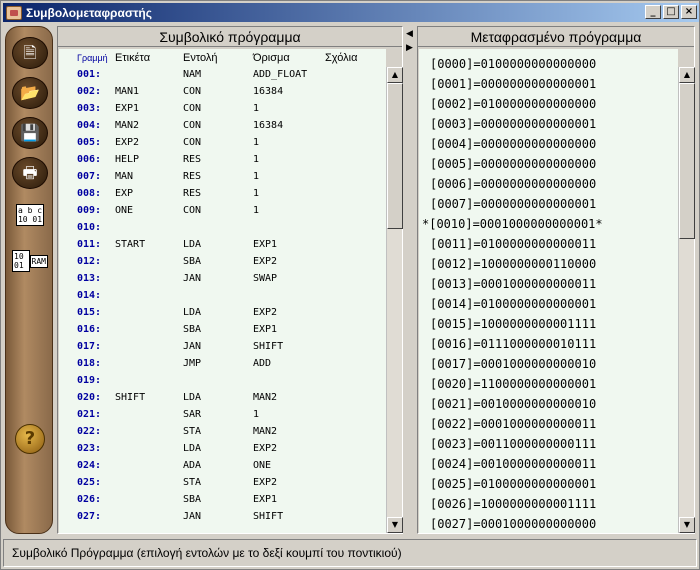  Describe the element at coordinates (89, 74) in the screenshot. I see `line-number: 001:` at that location.